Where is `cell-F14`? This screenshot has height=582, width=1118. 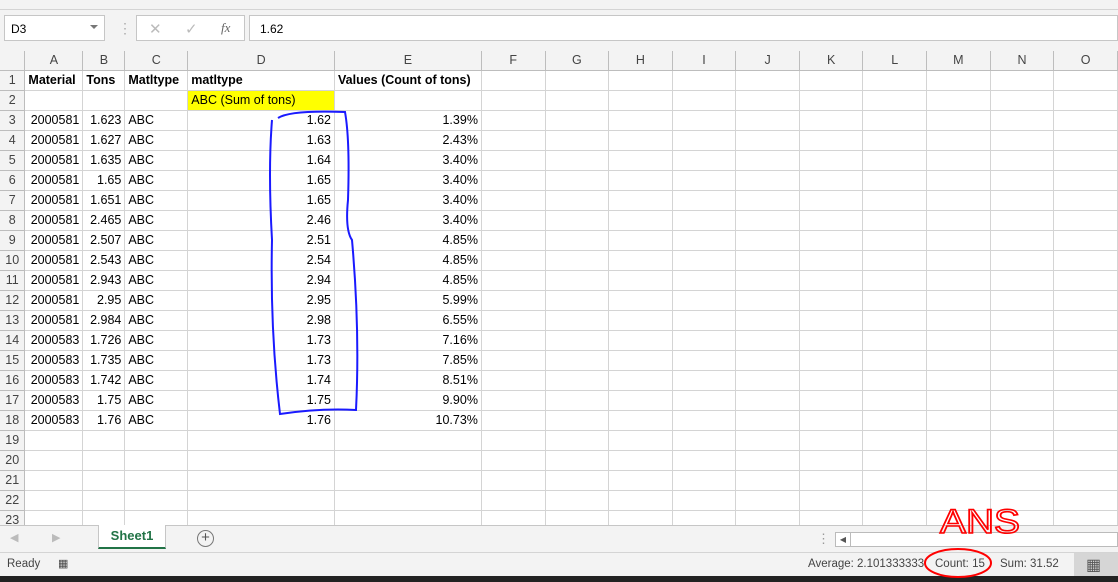
cell-F14 is located at coordinates (513, 340).